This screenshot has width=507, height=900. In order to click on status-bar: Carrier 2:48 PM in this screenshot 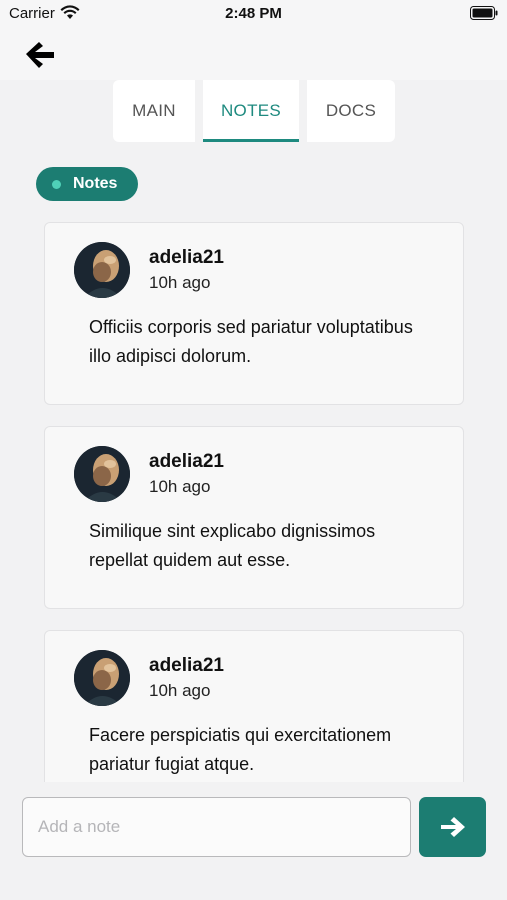, I will do `click(253, 14)`.